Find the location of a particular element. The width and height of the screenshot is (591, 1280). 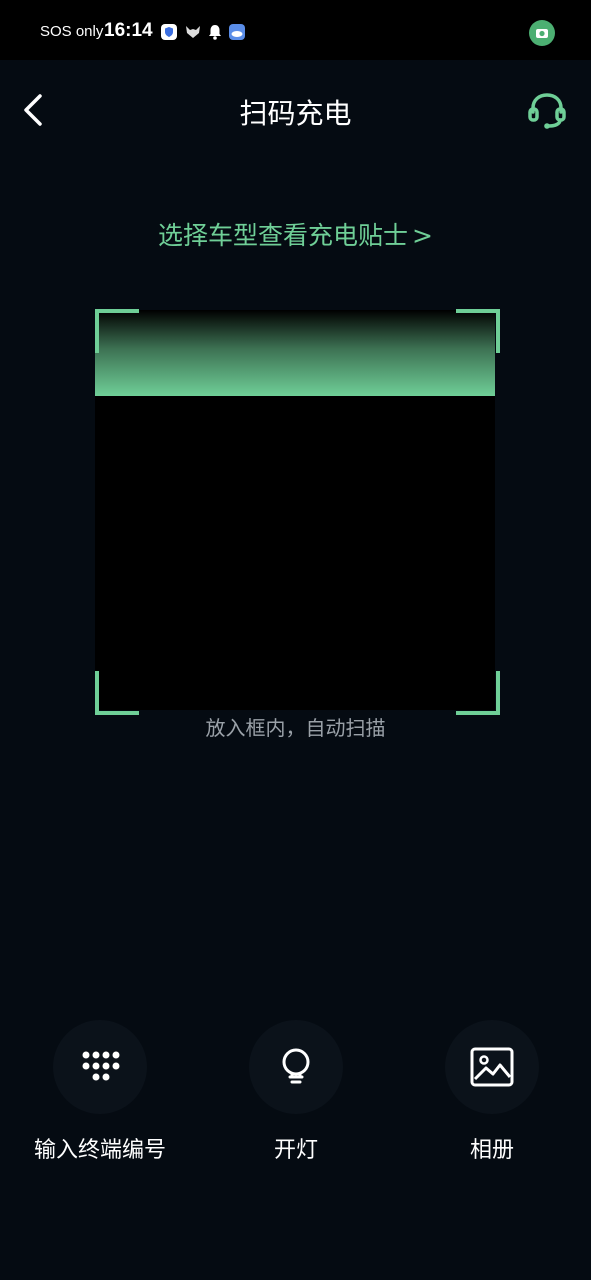

headset-icon is located at coordinates (547, 111).